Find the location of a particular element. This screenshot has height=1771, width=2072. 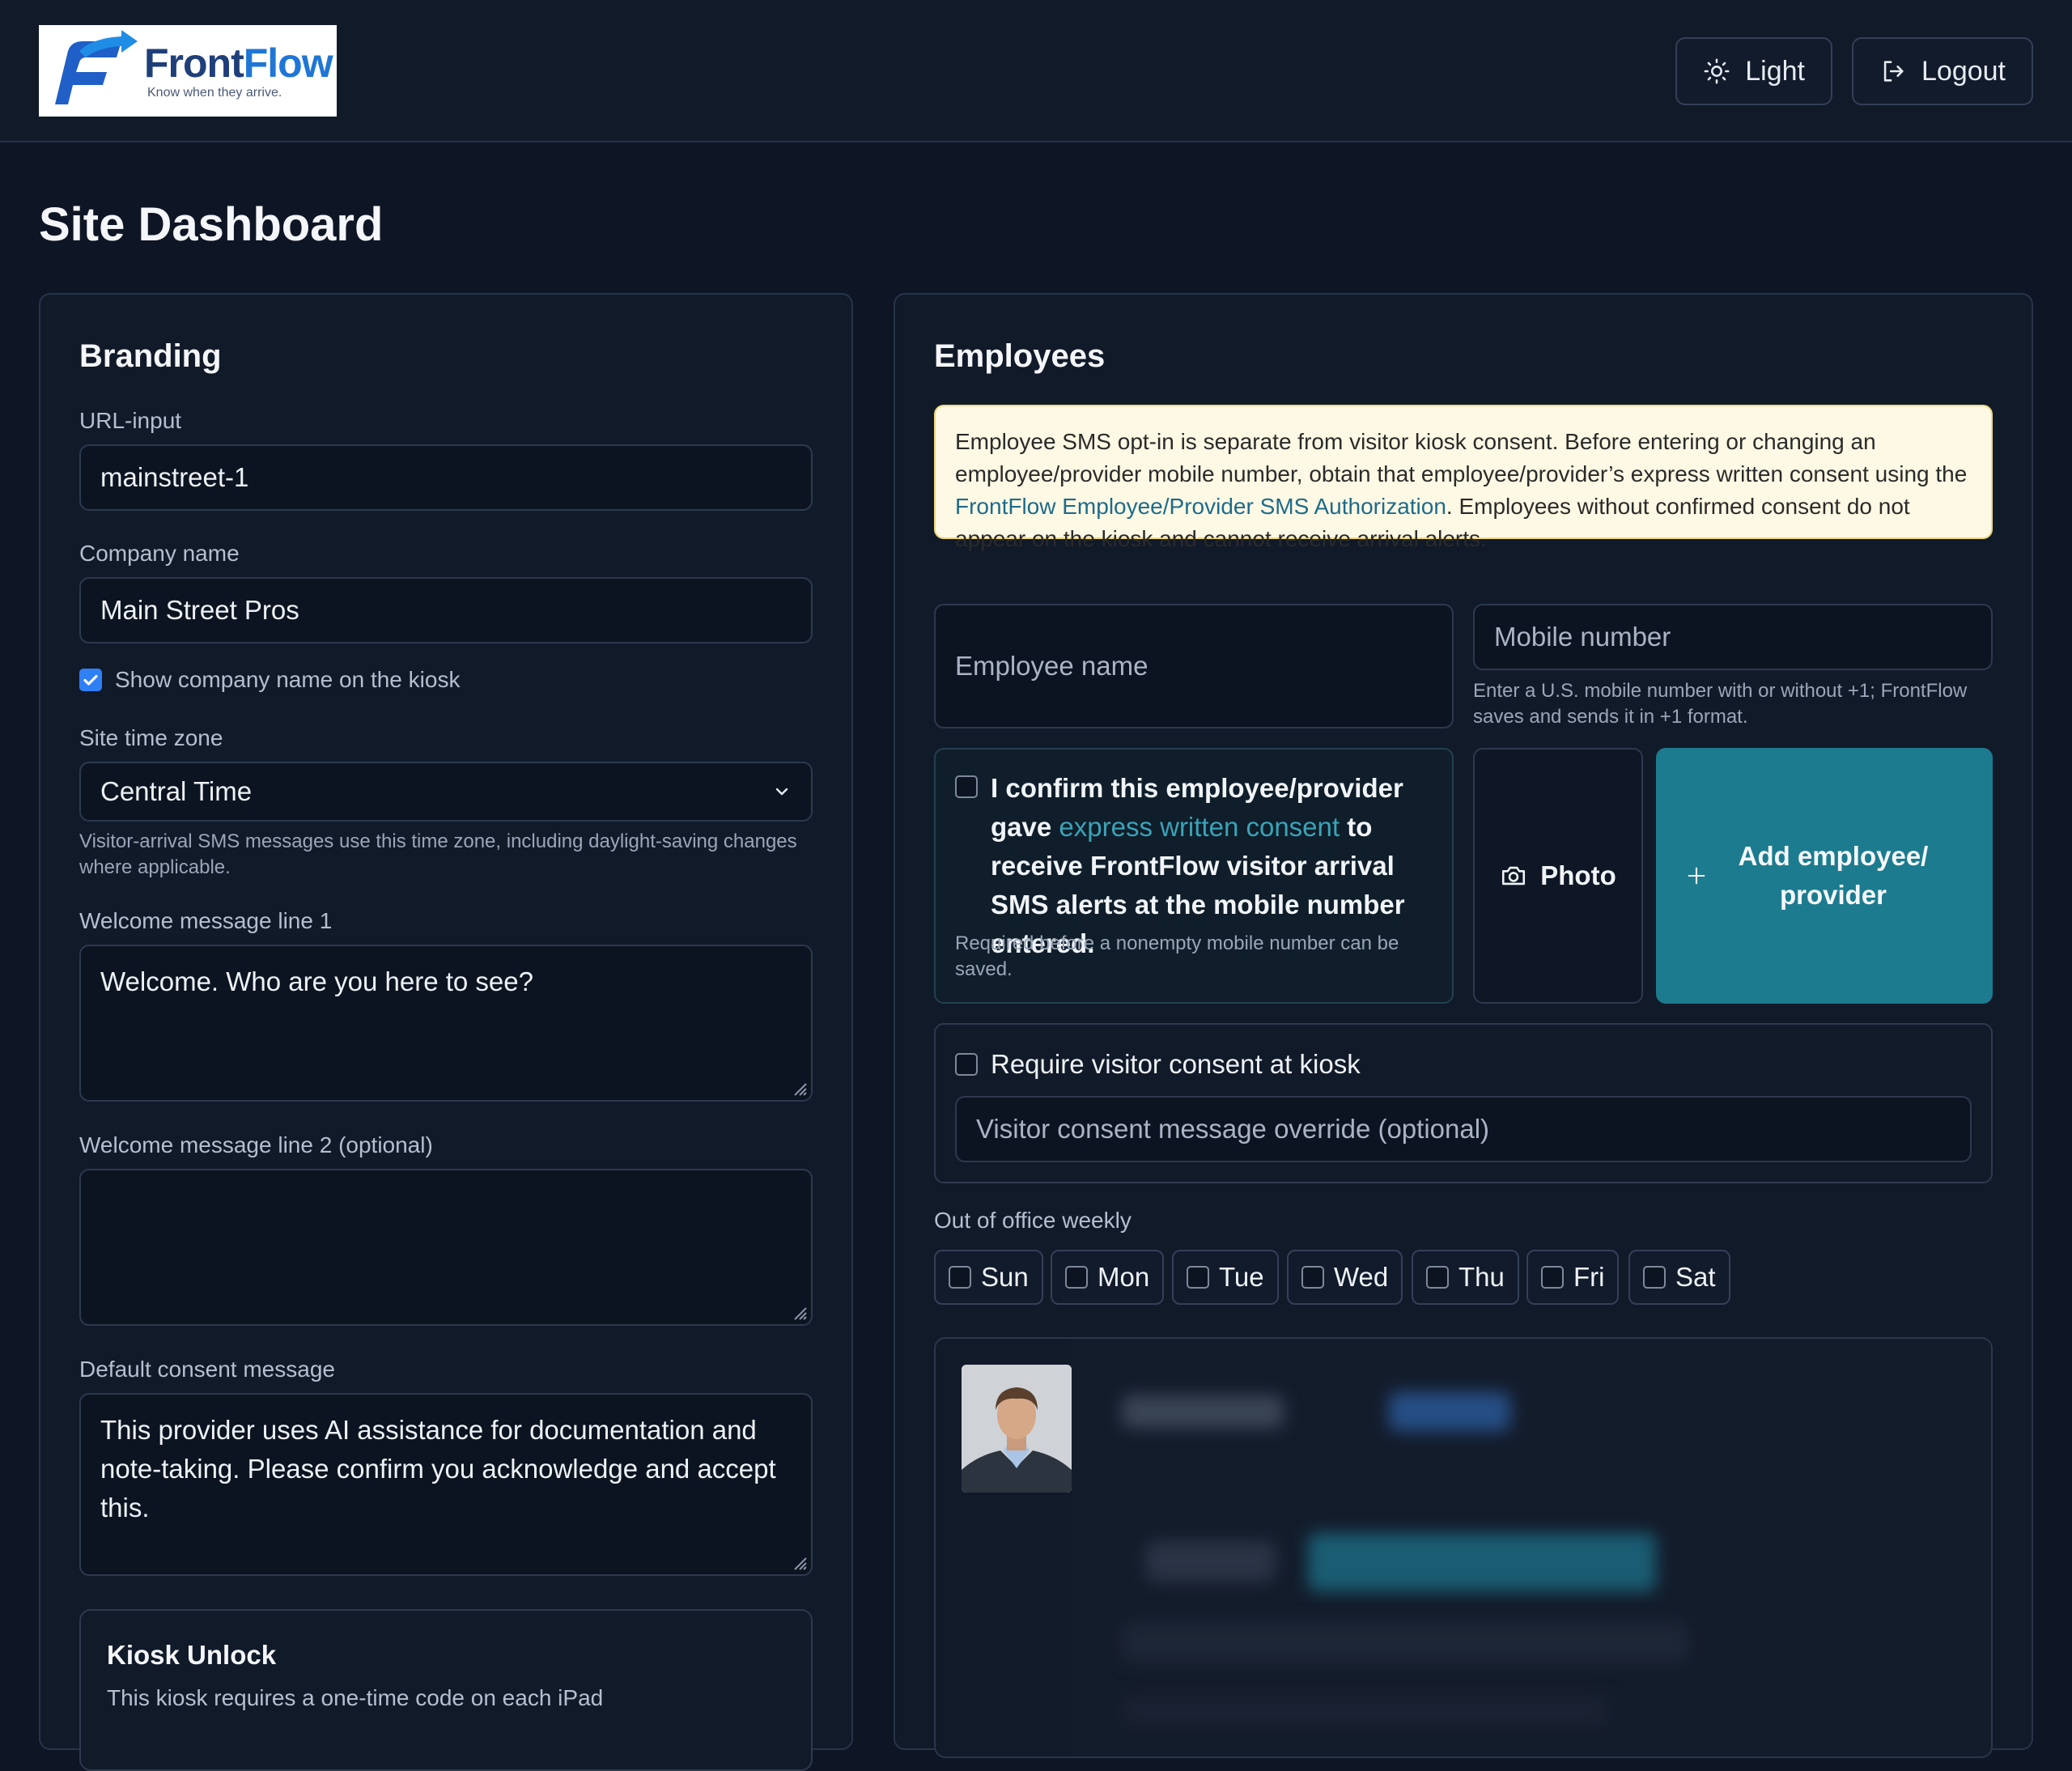

show-company-row: Show company name on the kiosk is located at coordinates (269, 680).